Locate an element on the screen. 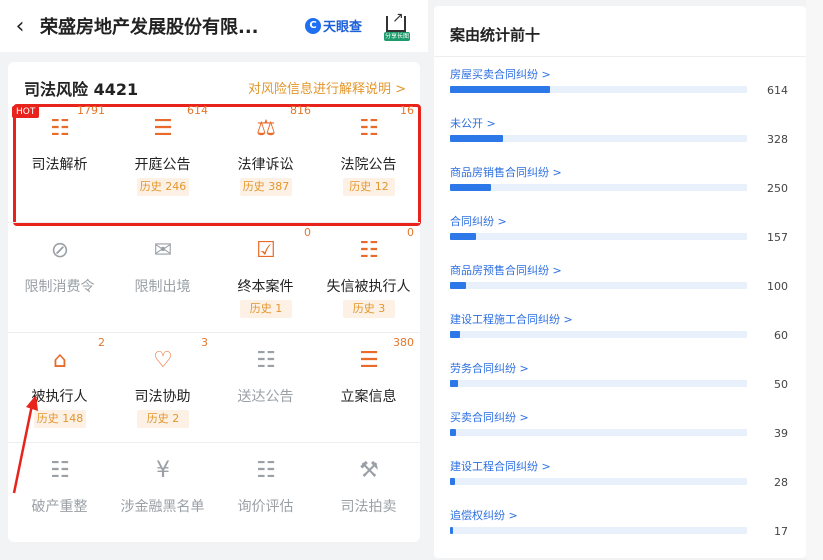 This screenshot has width=823, height=560. risk-grid-row: ☷ 破产重整 ¥ 涉金融黑名单 ☷ 询价评估 ⚒ 司法拍卖 is located at coordinates (214, 501).